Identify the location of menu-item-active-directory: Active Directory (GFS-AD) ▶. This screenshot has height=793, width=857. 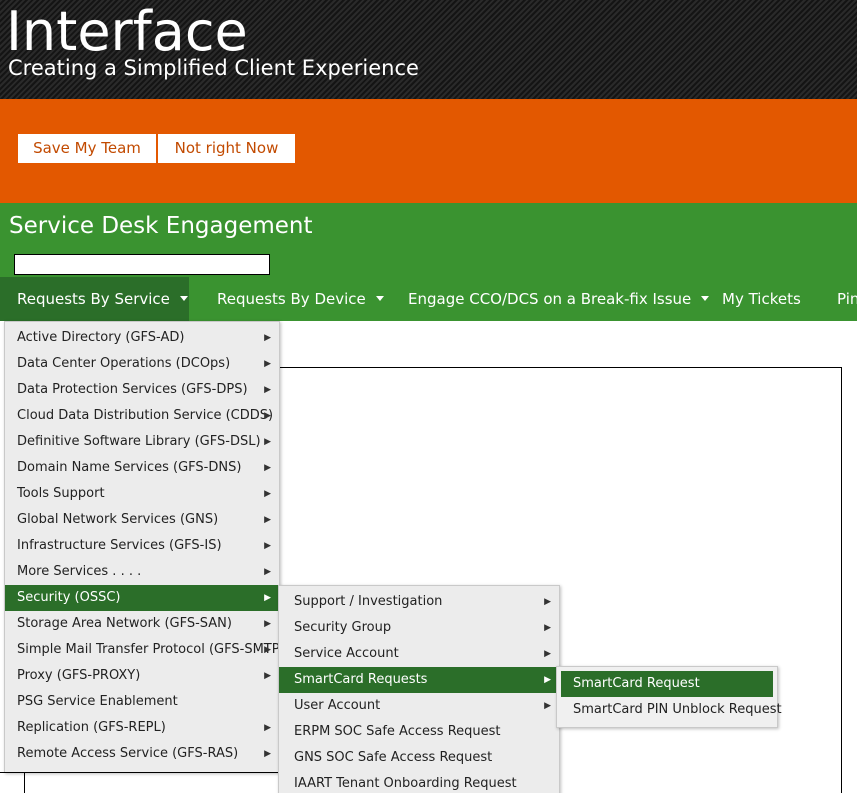
(142, 338).